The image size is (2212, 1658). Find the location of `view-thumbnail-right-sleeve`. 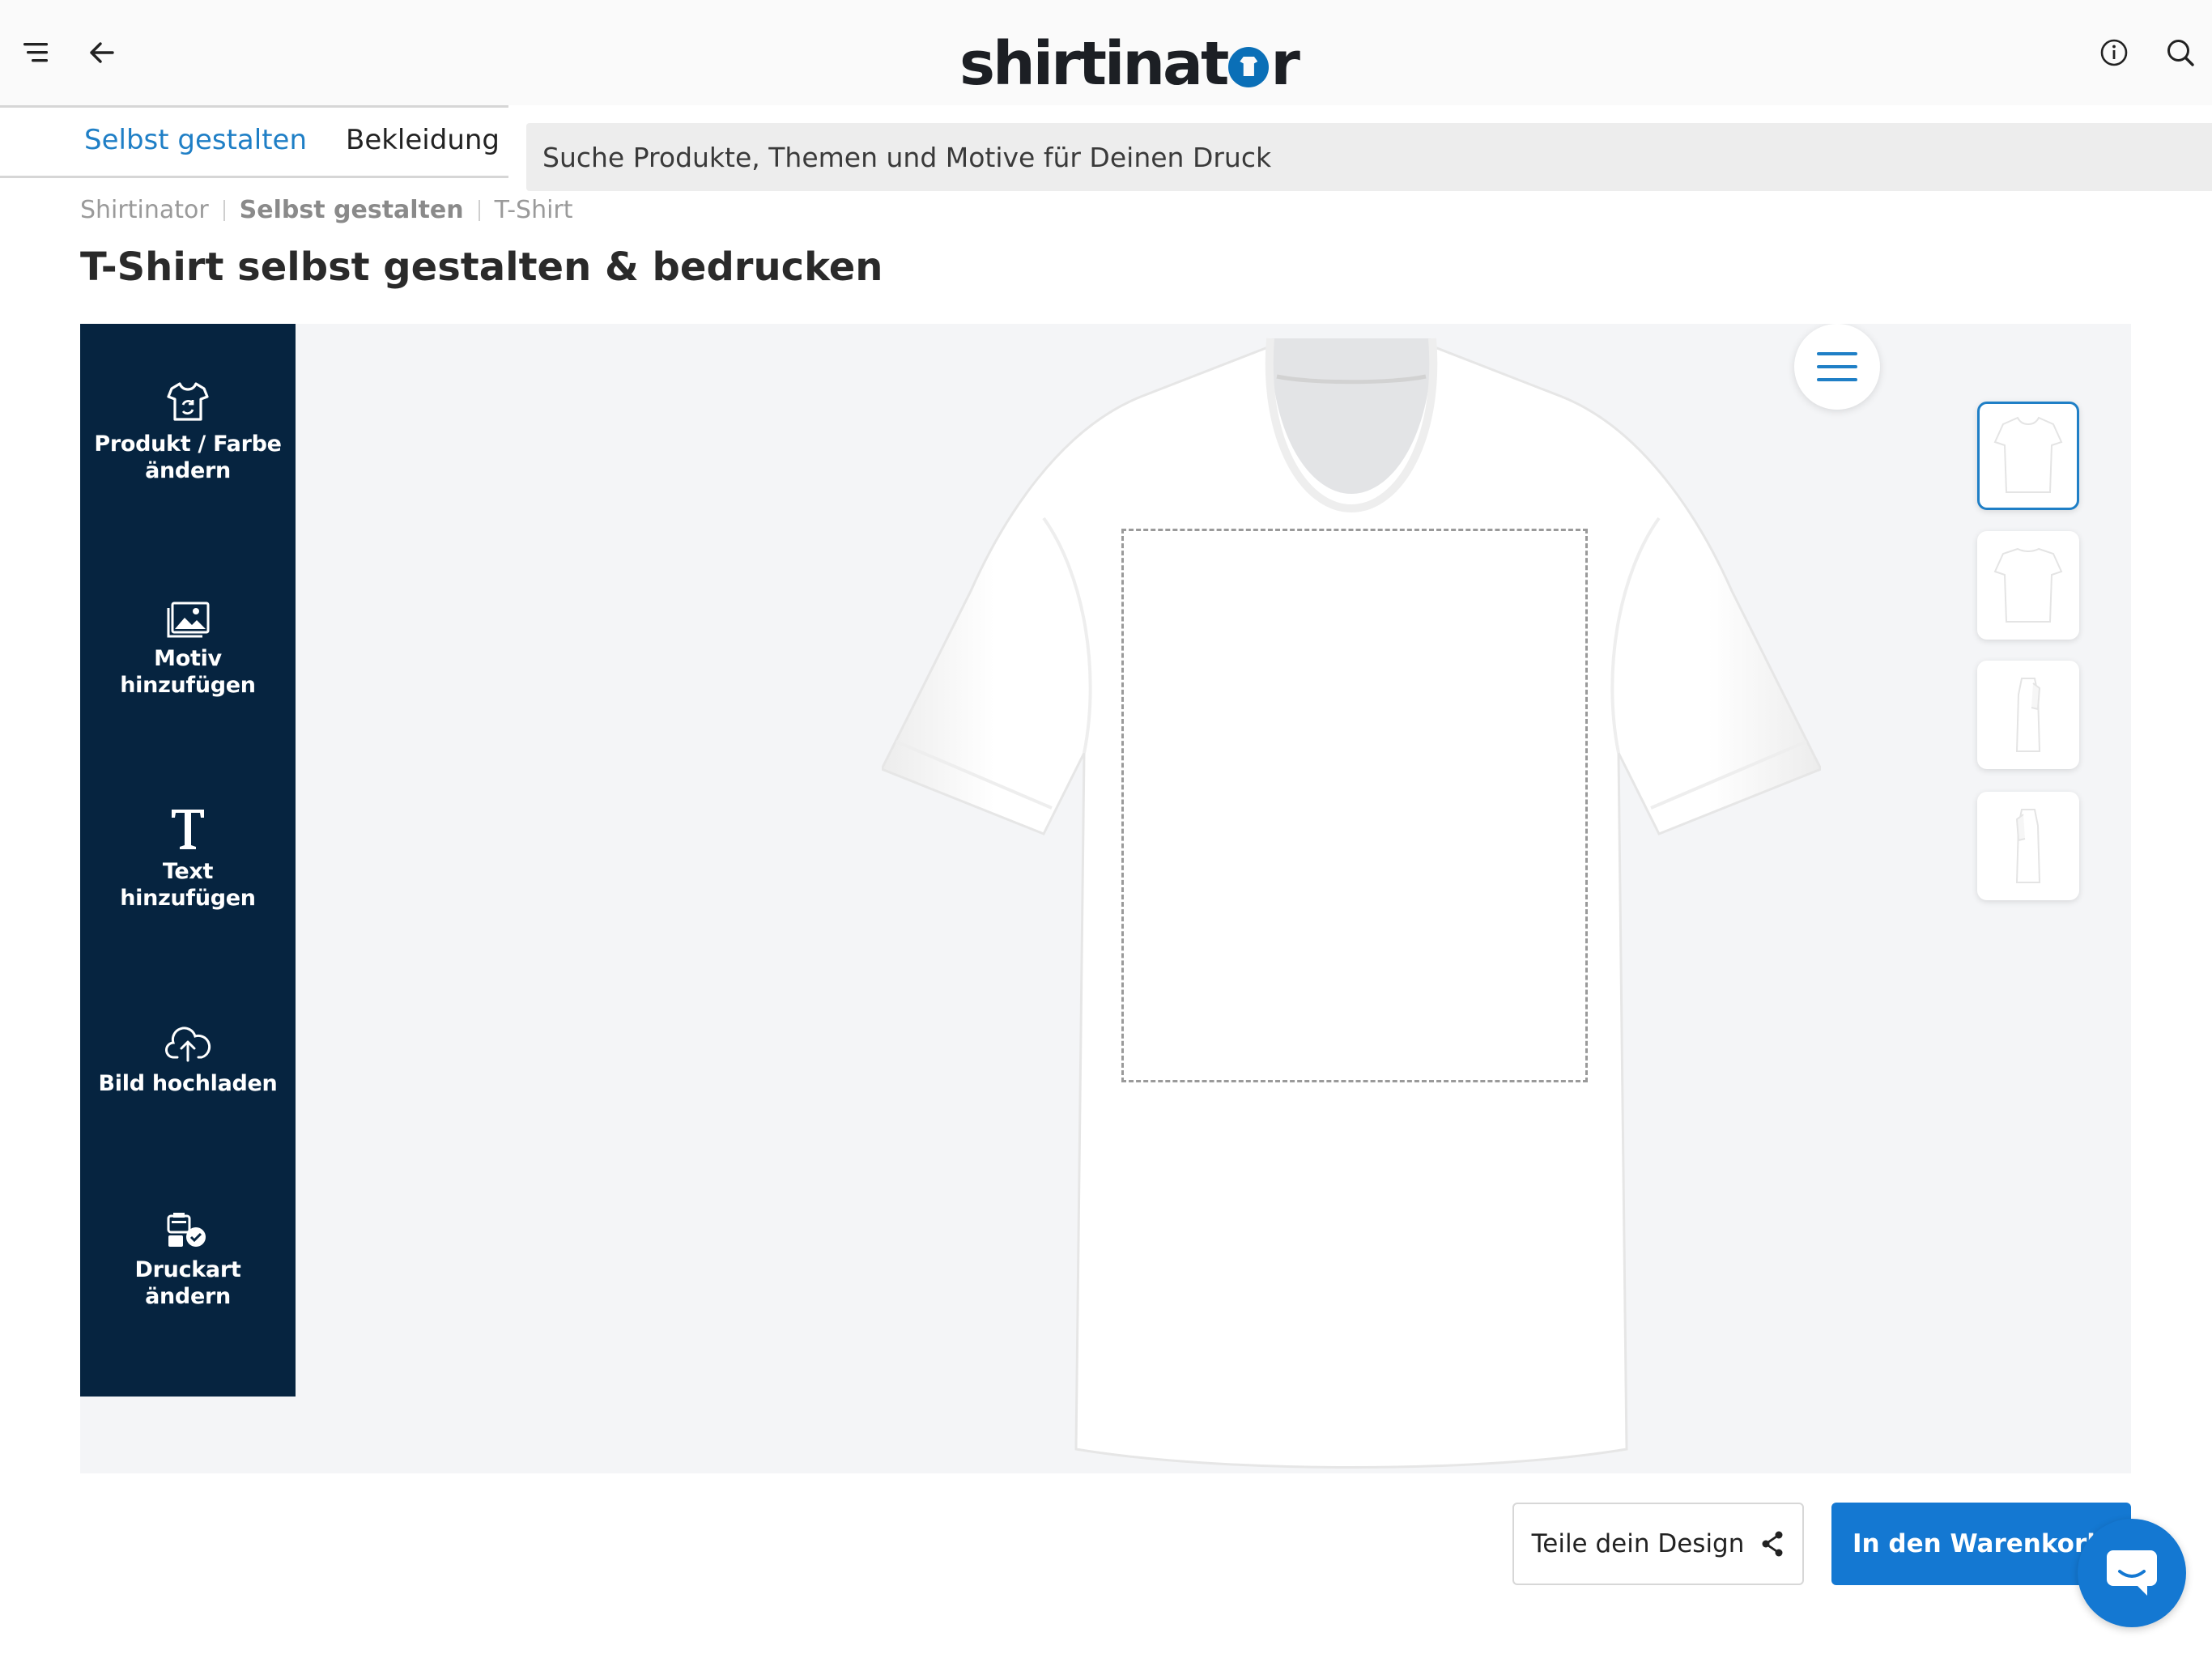

view-thumbnail-right-sleeve is located at coordinates (2028, 846).